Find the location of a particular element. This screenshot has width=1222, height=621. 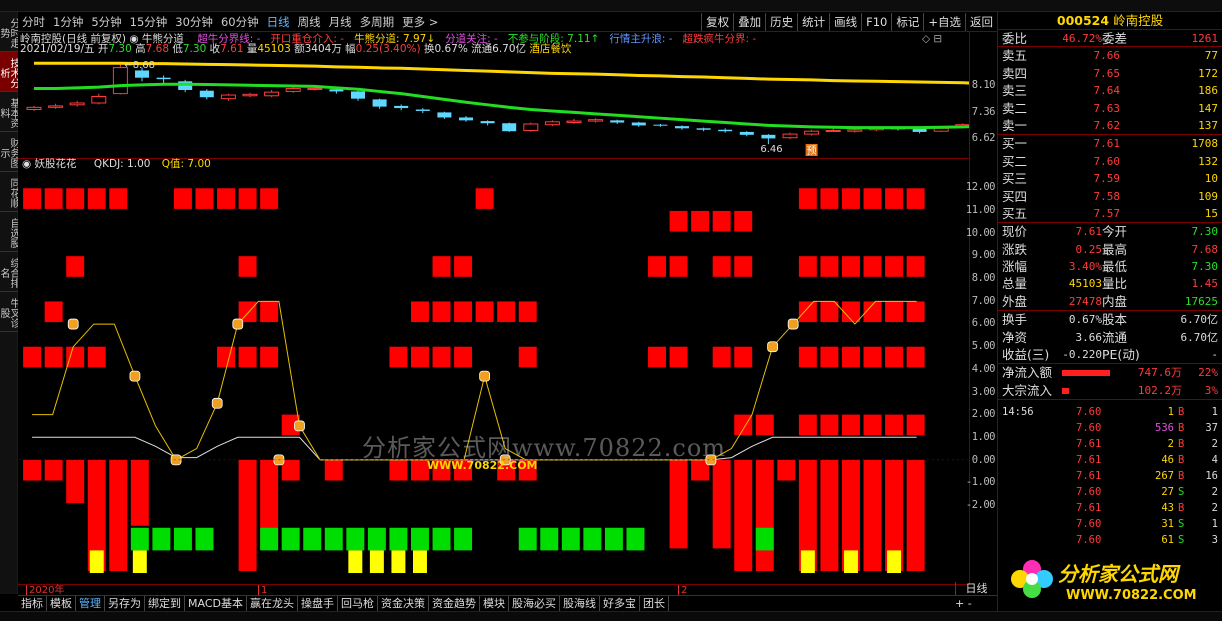

toolbar-action-6: 标记 is located at coordinates (907, 21).